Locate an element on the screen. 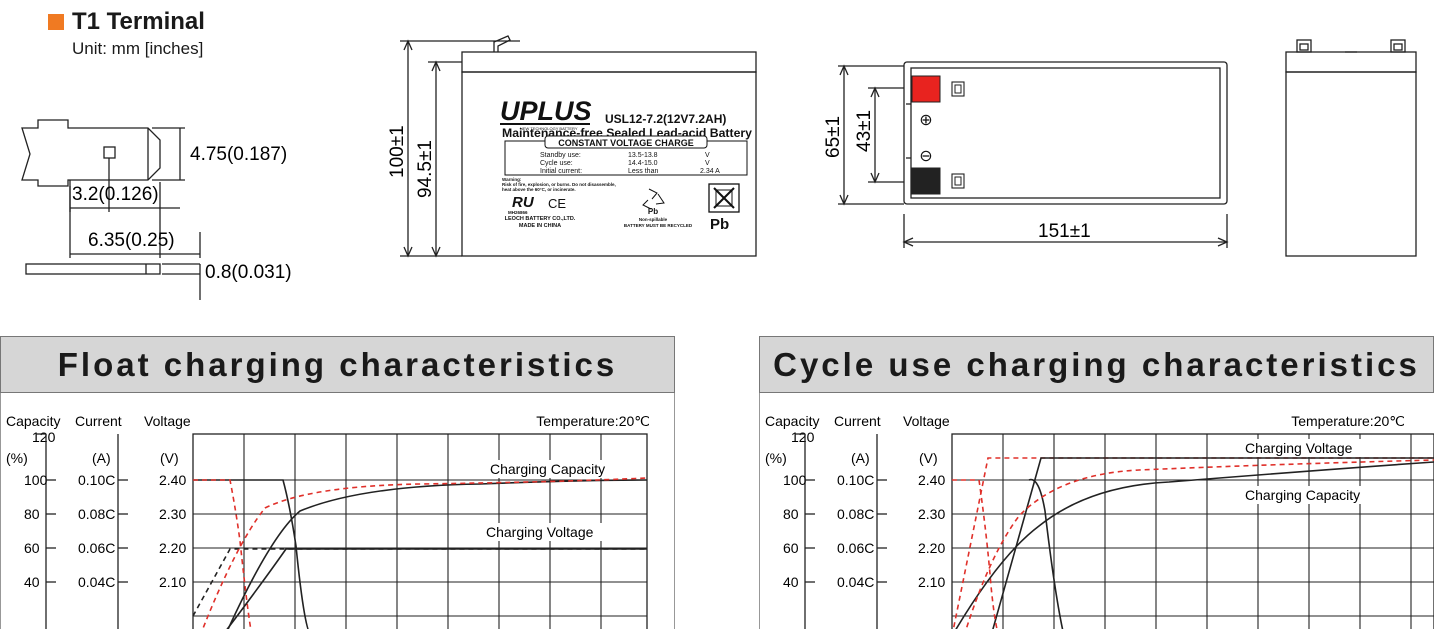 The image size is (1434, 629). side-view-drawing is located at coordinates (1351, 148).